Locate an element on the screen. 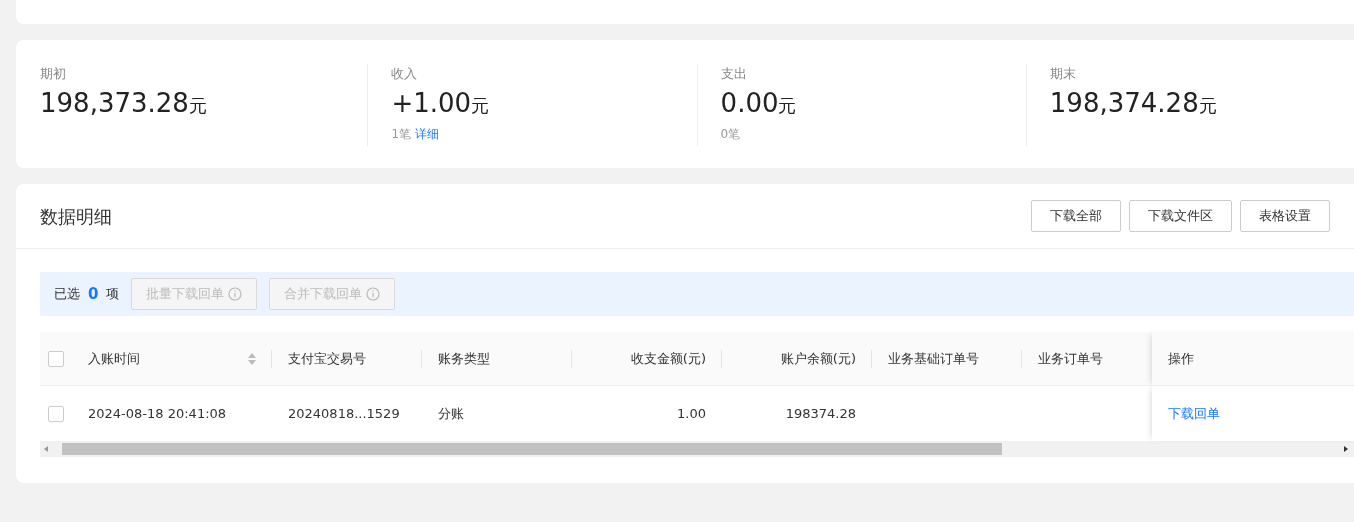  table-cell-text: 20240818...1529 is located at coordinates (344, 413).